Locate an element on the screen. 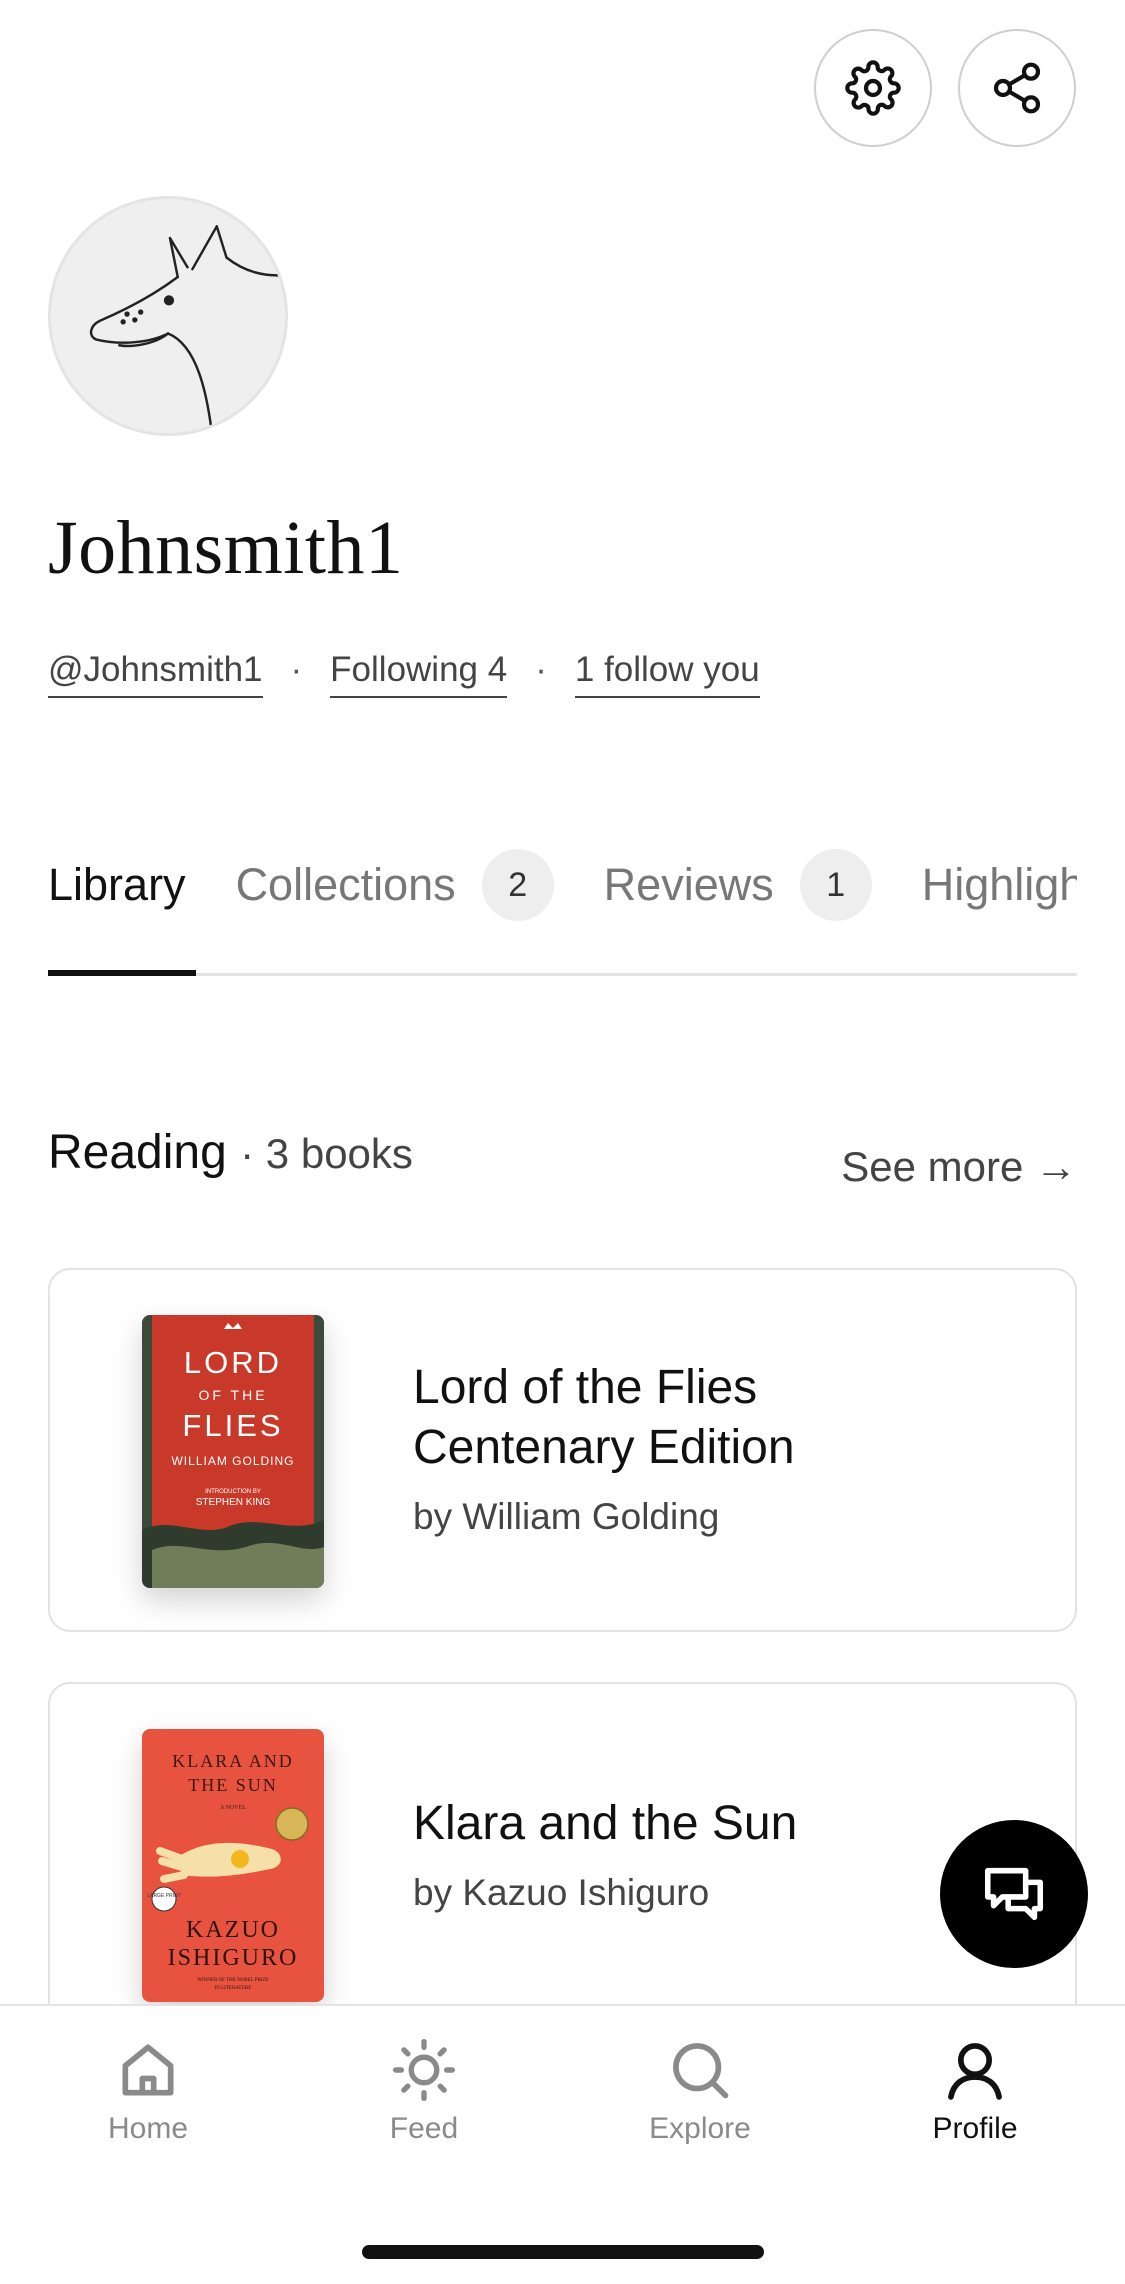  following-link: Following 4 is located at coordinates (419, 674).